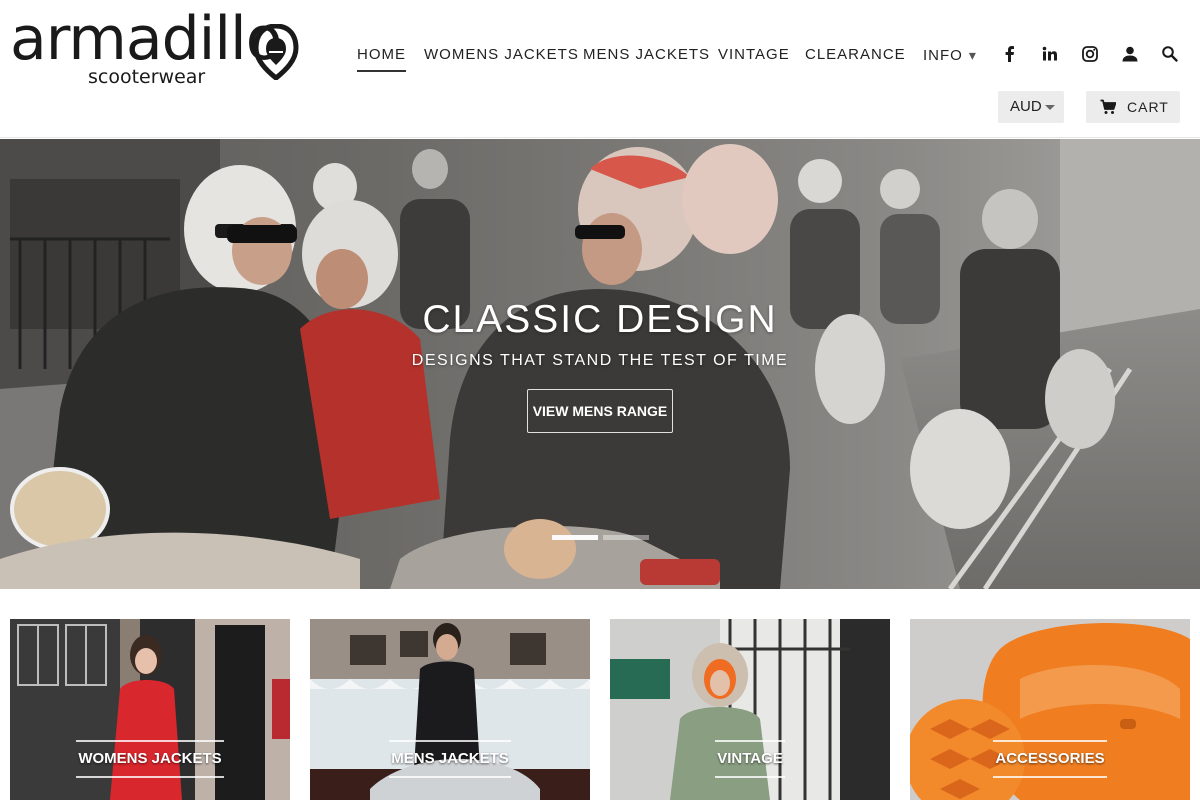 The width and height of the screenshot is (1200, 800). What do you see at coordinates (450, 759) in the screenshot?
I see `collection-label-mens: MENS JACKETS` at bounding box center [450, 759].